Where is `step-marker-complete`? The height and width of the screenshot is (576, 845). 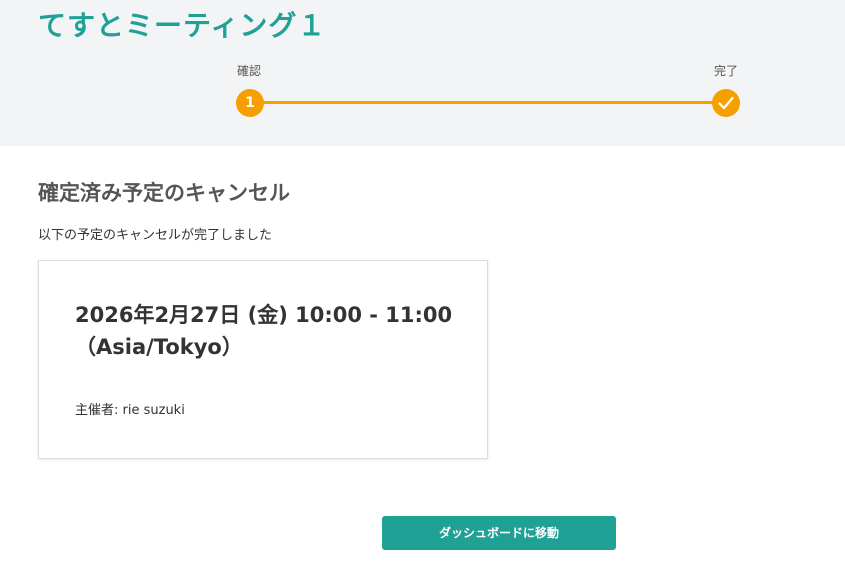
step-marker-complete is located at coordinates (726, 103).